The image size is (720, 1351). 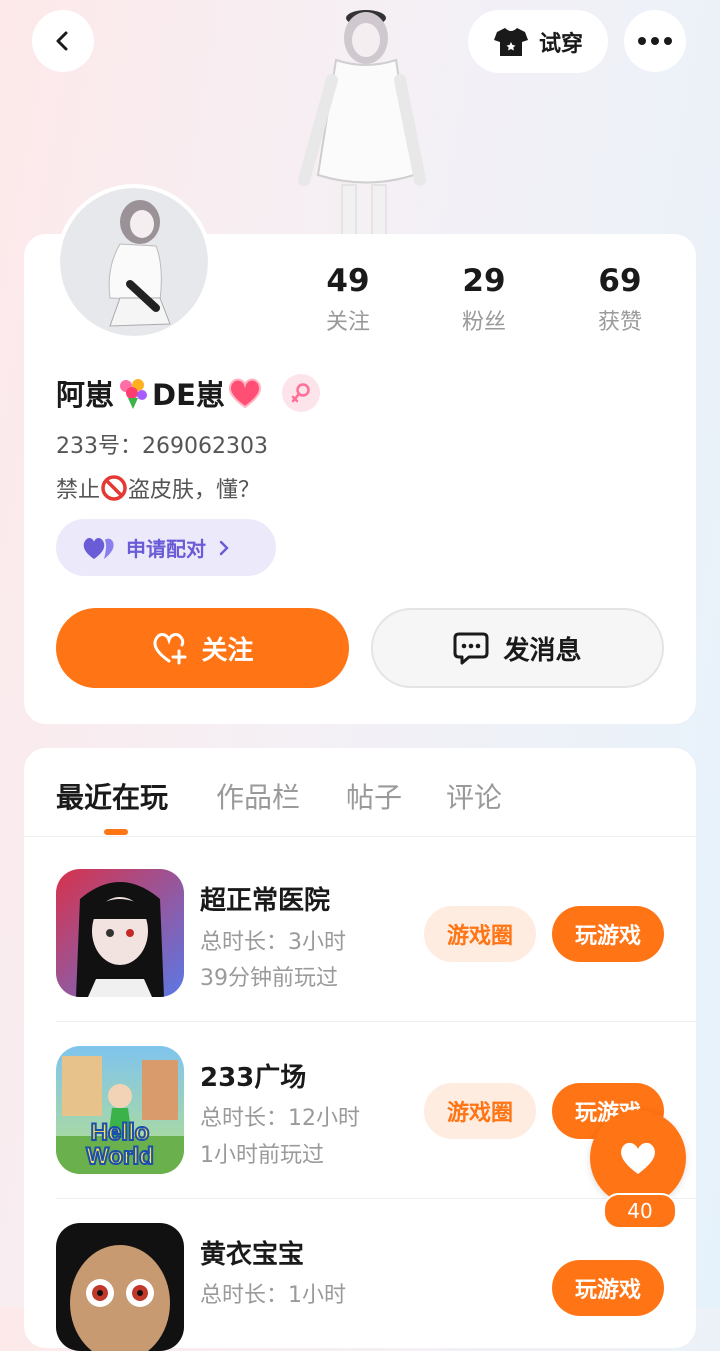 What do you see at coordinates (262, 1155) in the screenshot?
I see `game-last-played: 1小时前玩过` at bounding box center [262, 1155].